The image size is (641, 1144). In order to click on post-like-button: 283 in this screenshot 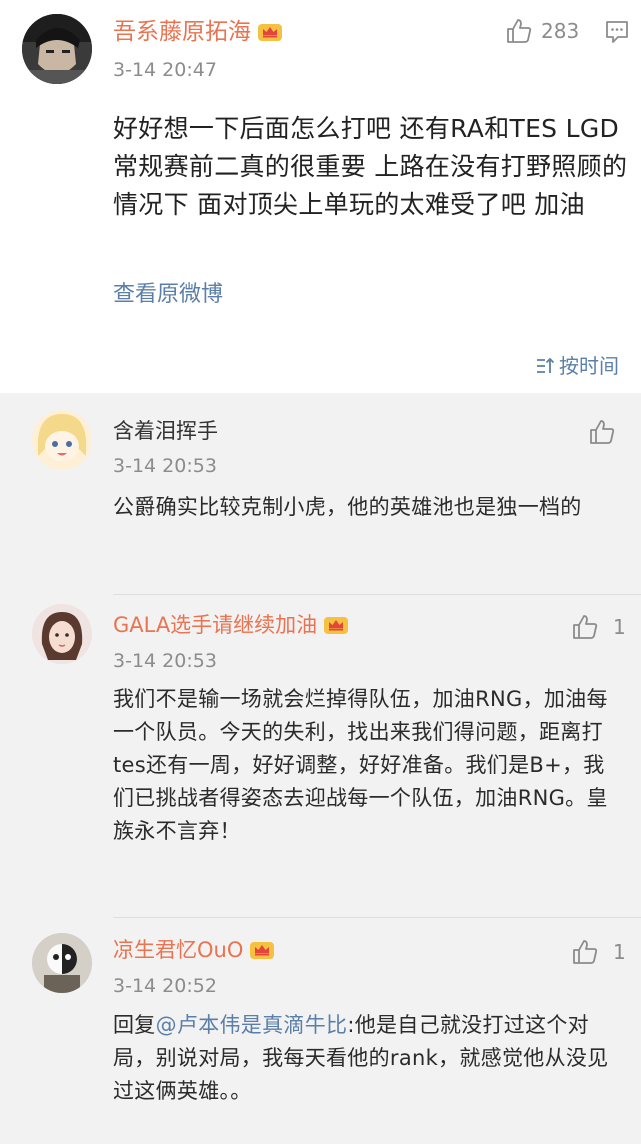, I will do `click(542, 31)`.